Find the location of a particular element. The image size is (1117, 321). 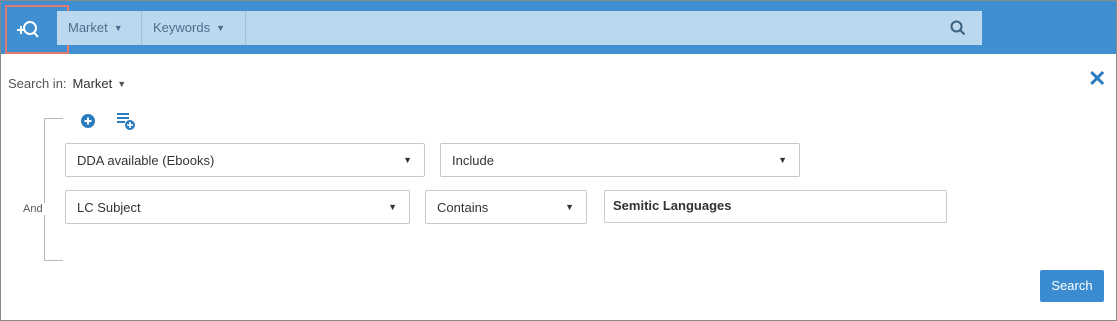

close-icon: ✕ is located at coordinates (1097, 79).